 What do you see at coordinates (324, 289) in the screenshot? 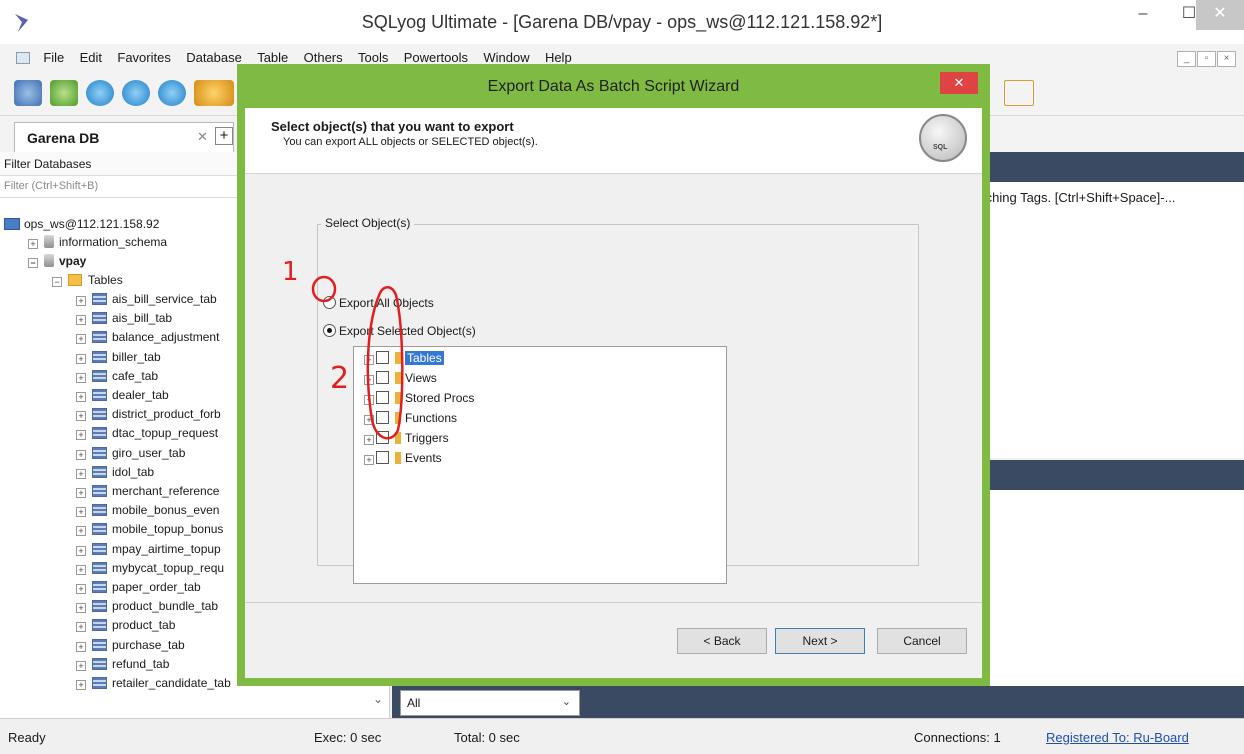
I see `annotation-circle-radio` at bounding box center [324, 289].